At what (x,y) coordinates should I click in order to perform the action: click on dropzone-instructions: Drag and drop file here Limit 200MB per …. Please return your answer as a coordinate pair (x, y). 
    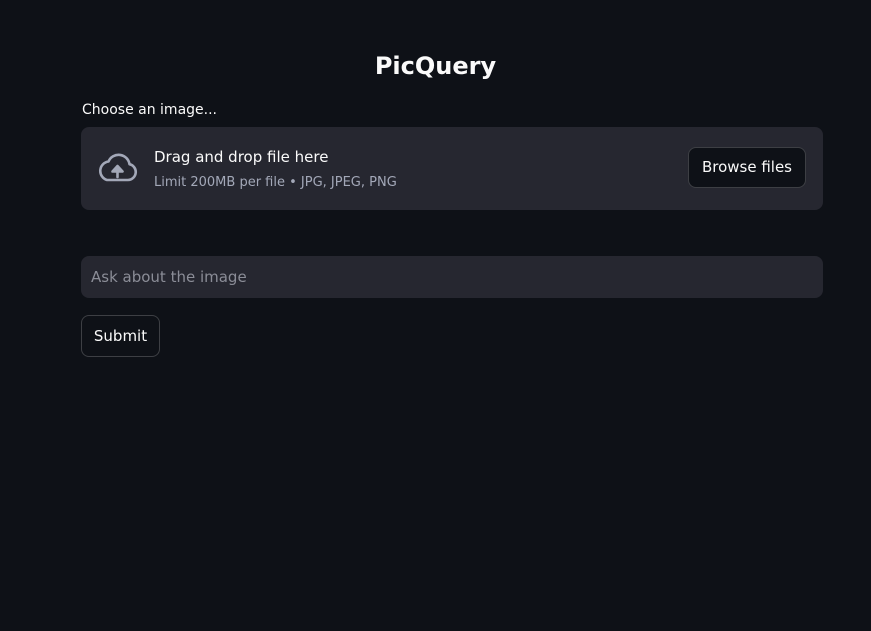
    Looking at the image, I should click on (275, 169).